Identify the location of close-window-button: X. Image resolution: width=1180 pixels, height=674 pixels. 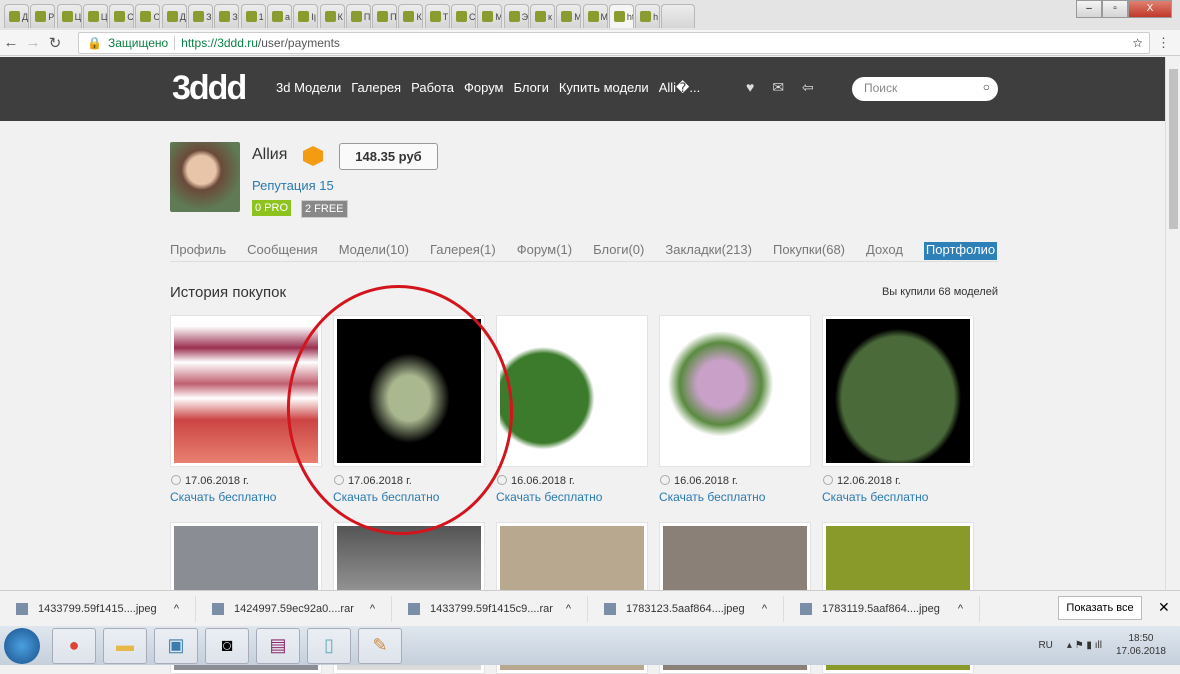
(1150, 9).